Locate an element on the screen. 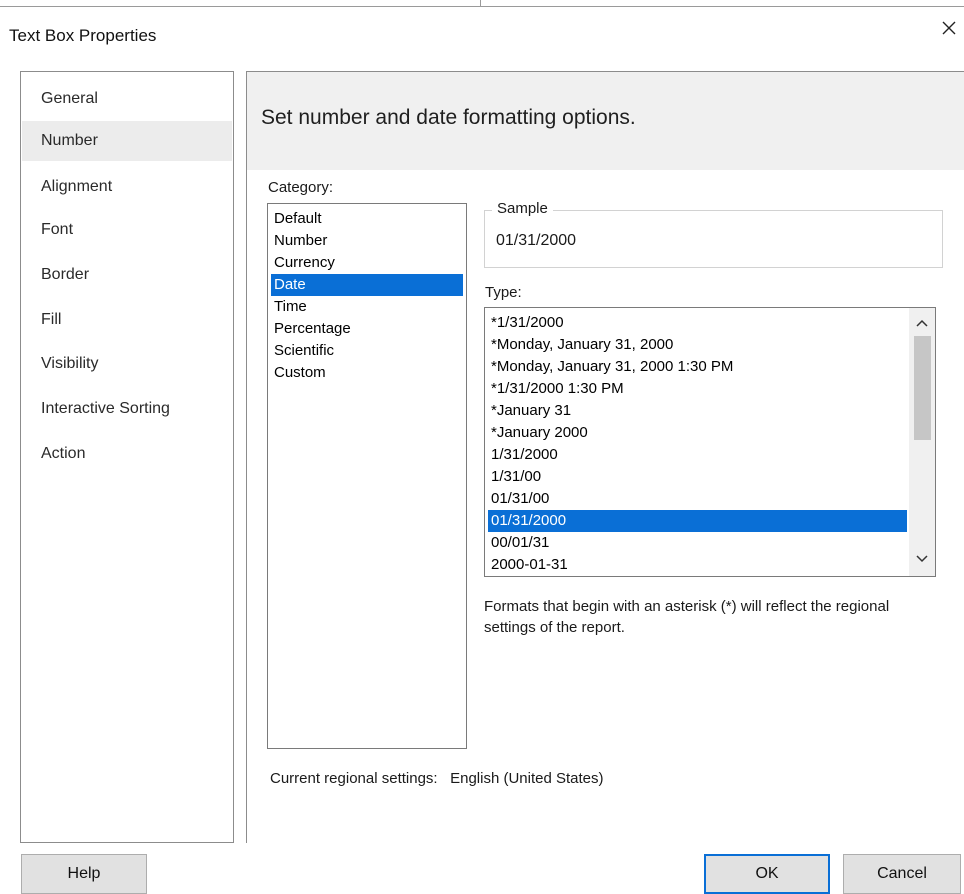 This screenshot has width=964, height=894. nav-item-fill: Fill is located at coordinates (127, 320).